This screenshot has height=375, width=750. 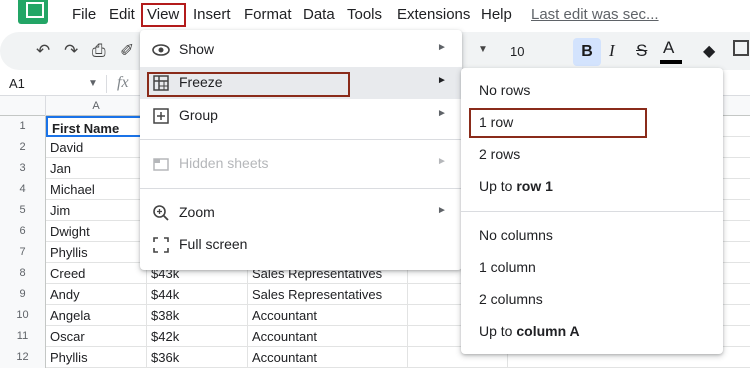 I want to click on name-box: A1, so click(x=17, y=83).